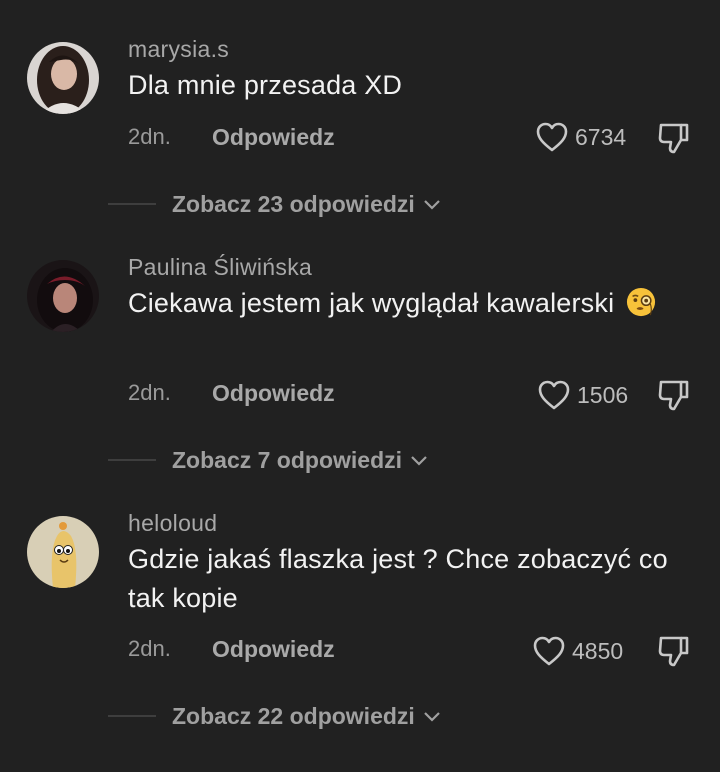 The width and height of the screenshot is (720, 772). I want to click on like-button: 6734, so click(580, 137).